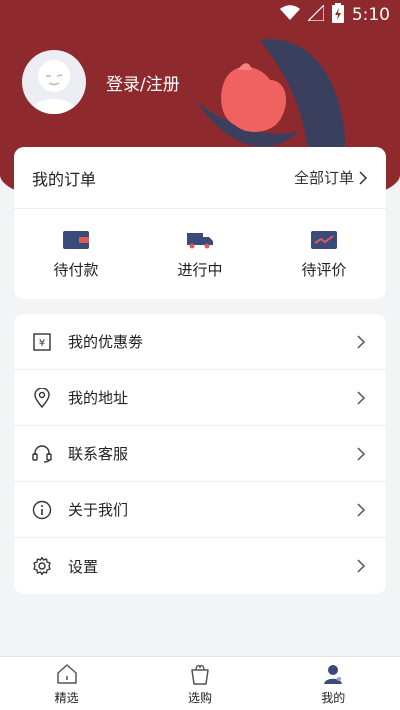 The image size is (400, 710). Describe the element at coordinates (76, 255) in the screenshot. I see `order-status-pending-payment: 待付款` at that location.